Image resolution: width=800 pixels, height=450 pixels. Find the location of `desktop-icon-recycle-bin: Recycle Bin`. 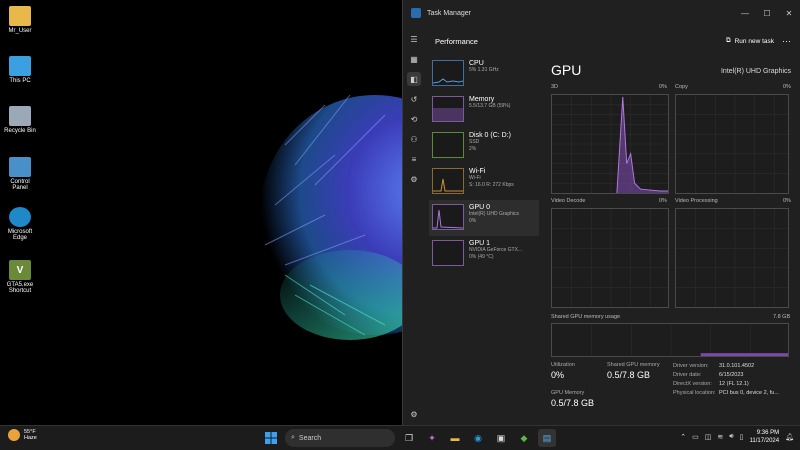

desktop-icon-recycle-bin: Recycle Bin is located at coordinates (20, 120).